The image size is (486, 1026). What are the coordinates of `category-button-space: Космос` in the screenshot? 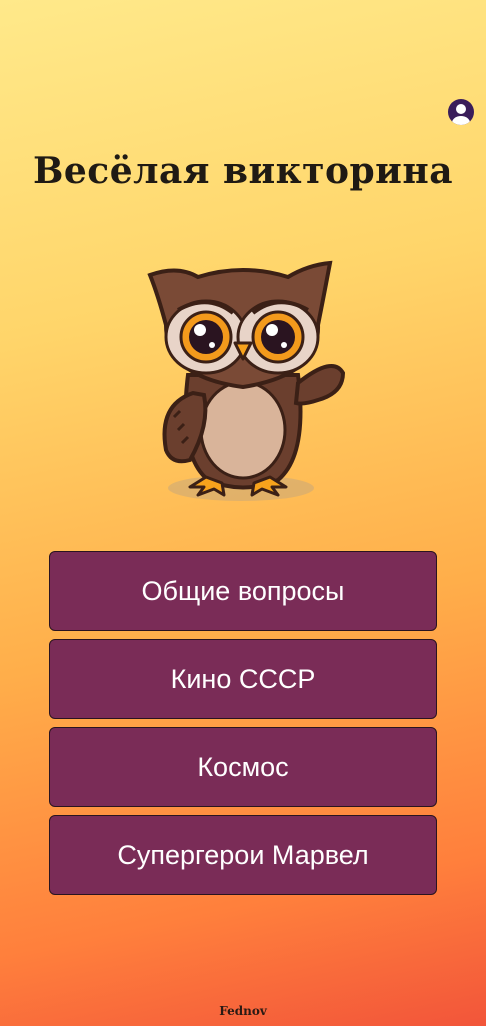 It's located at (243, 767).